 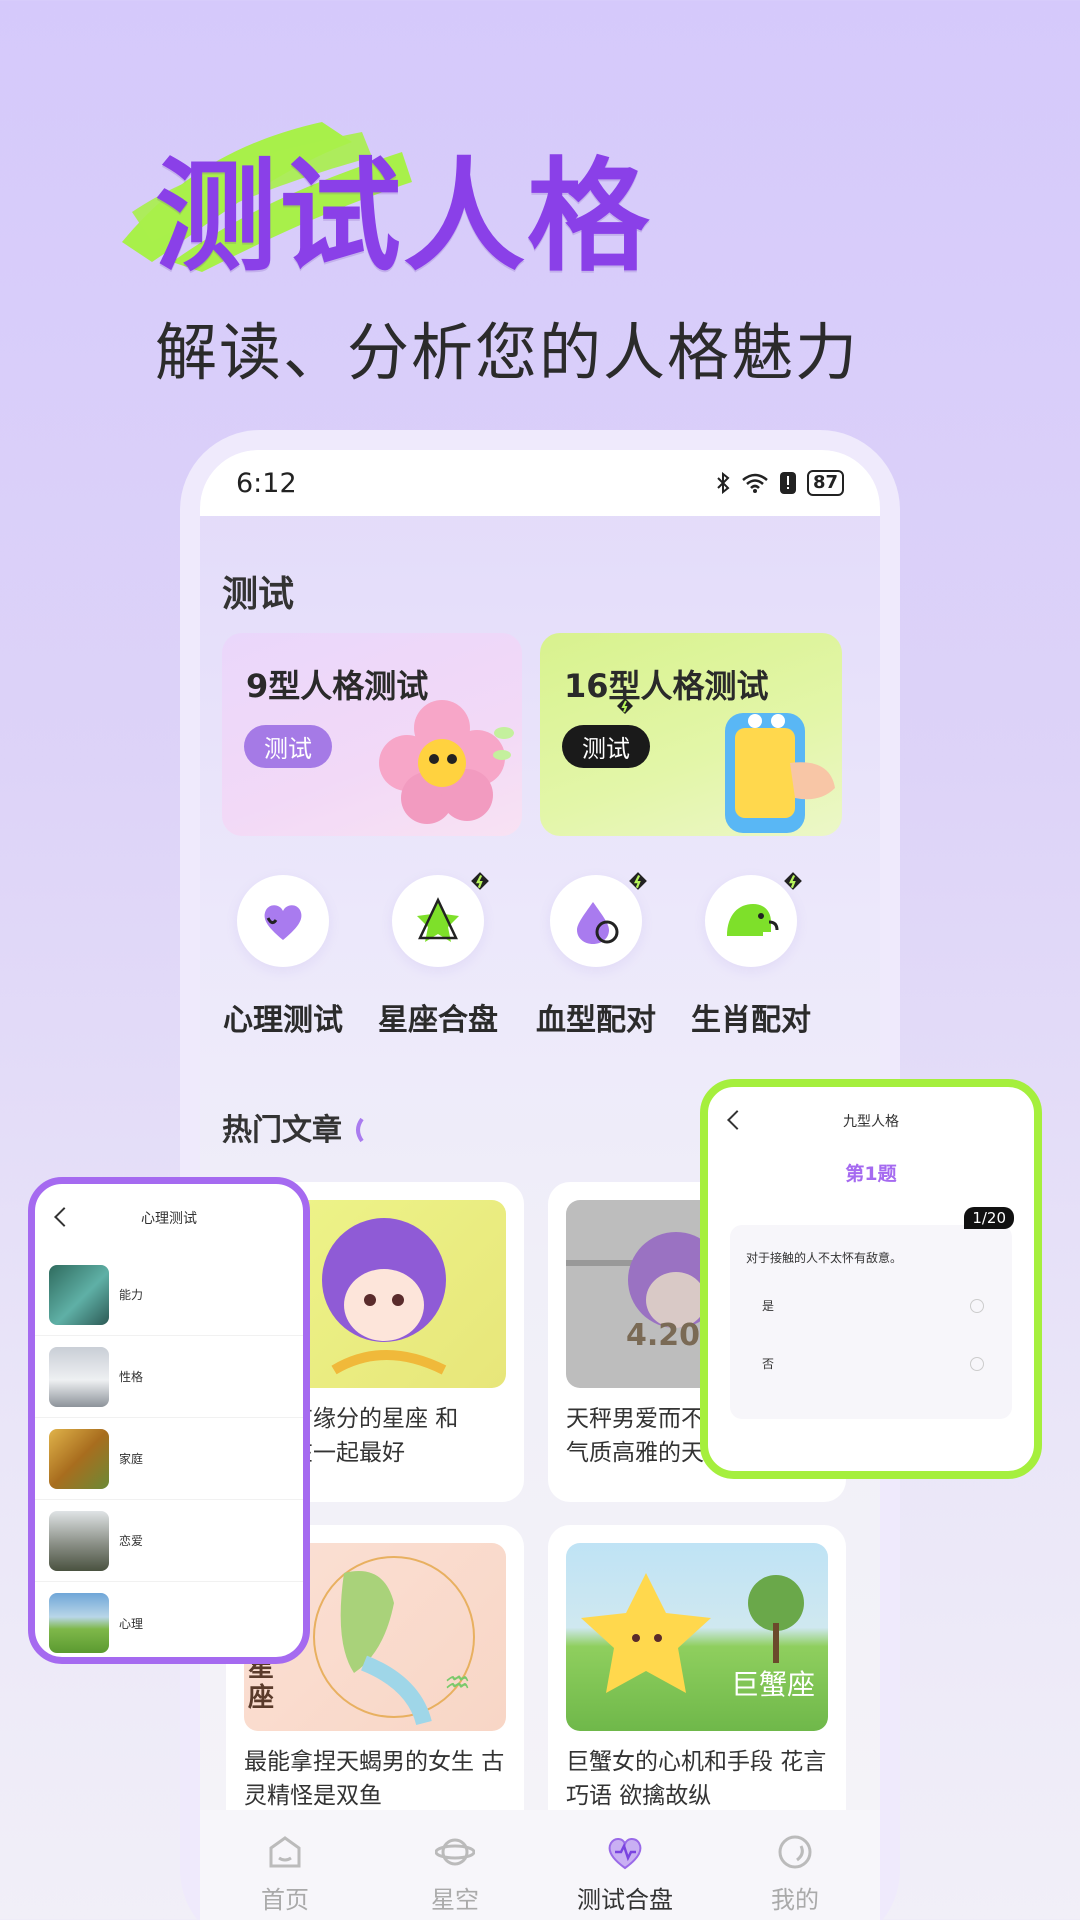 What do you see at coordinates (625, 1854) in the screenshot?
I see `heart-chart-icon` at bounding box center [625, 1854].